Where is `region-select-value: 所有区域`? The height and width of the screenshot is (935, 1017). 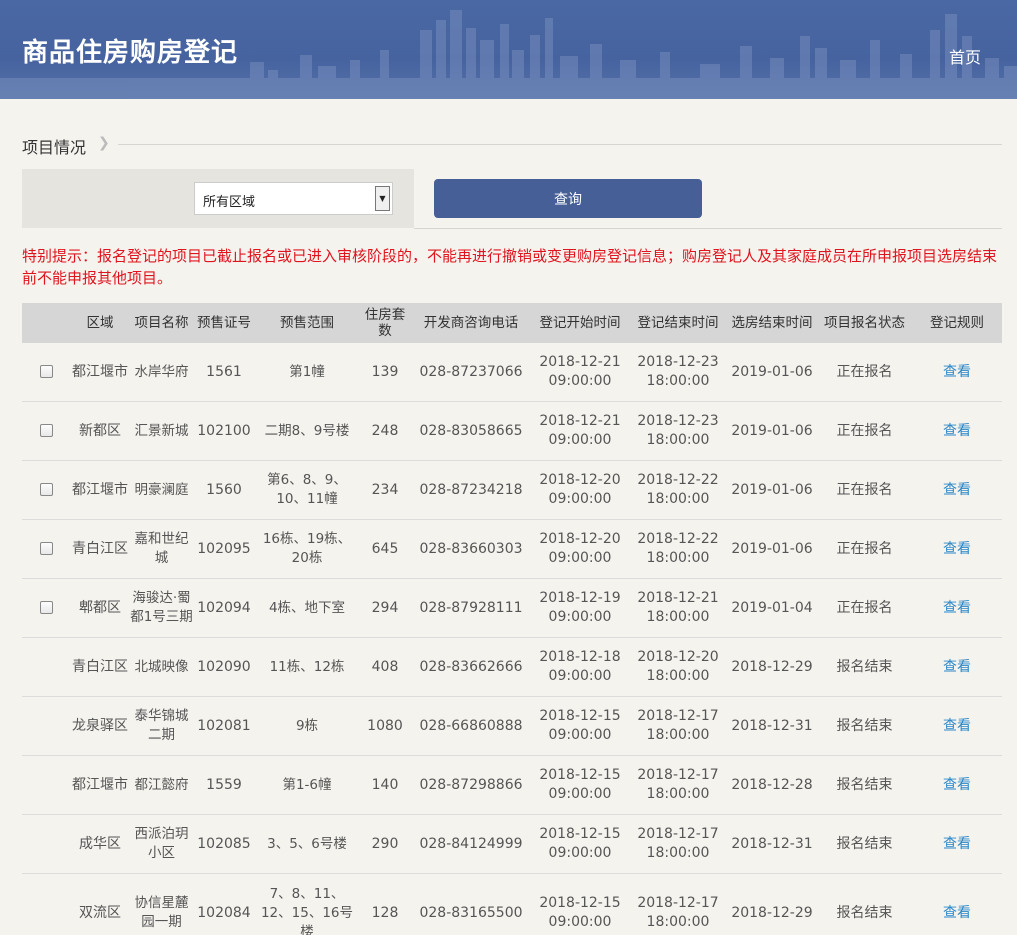 region-select-value: 所有区域 is located at coordinates (229, 202).